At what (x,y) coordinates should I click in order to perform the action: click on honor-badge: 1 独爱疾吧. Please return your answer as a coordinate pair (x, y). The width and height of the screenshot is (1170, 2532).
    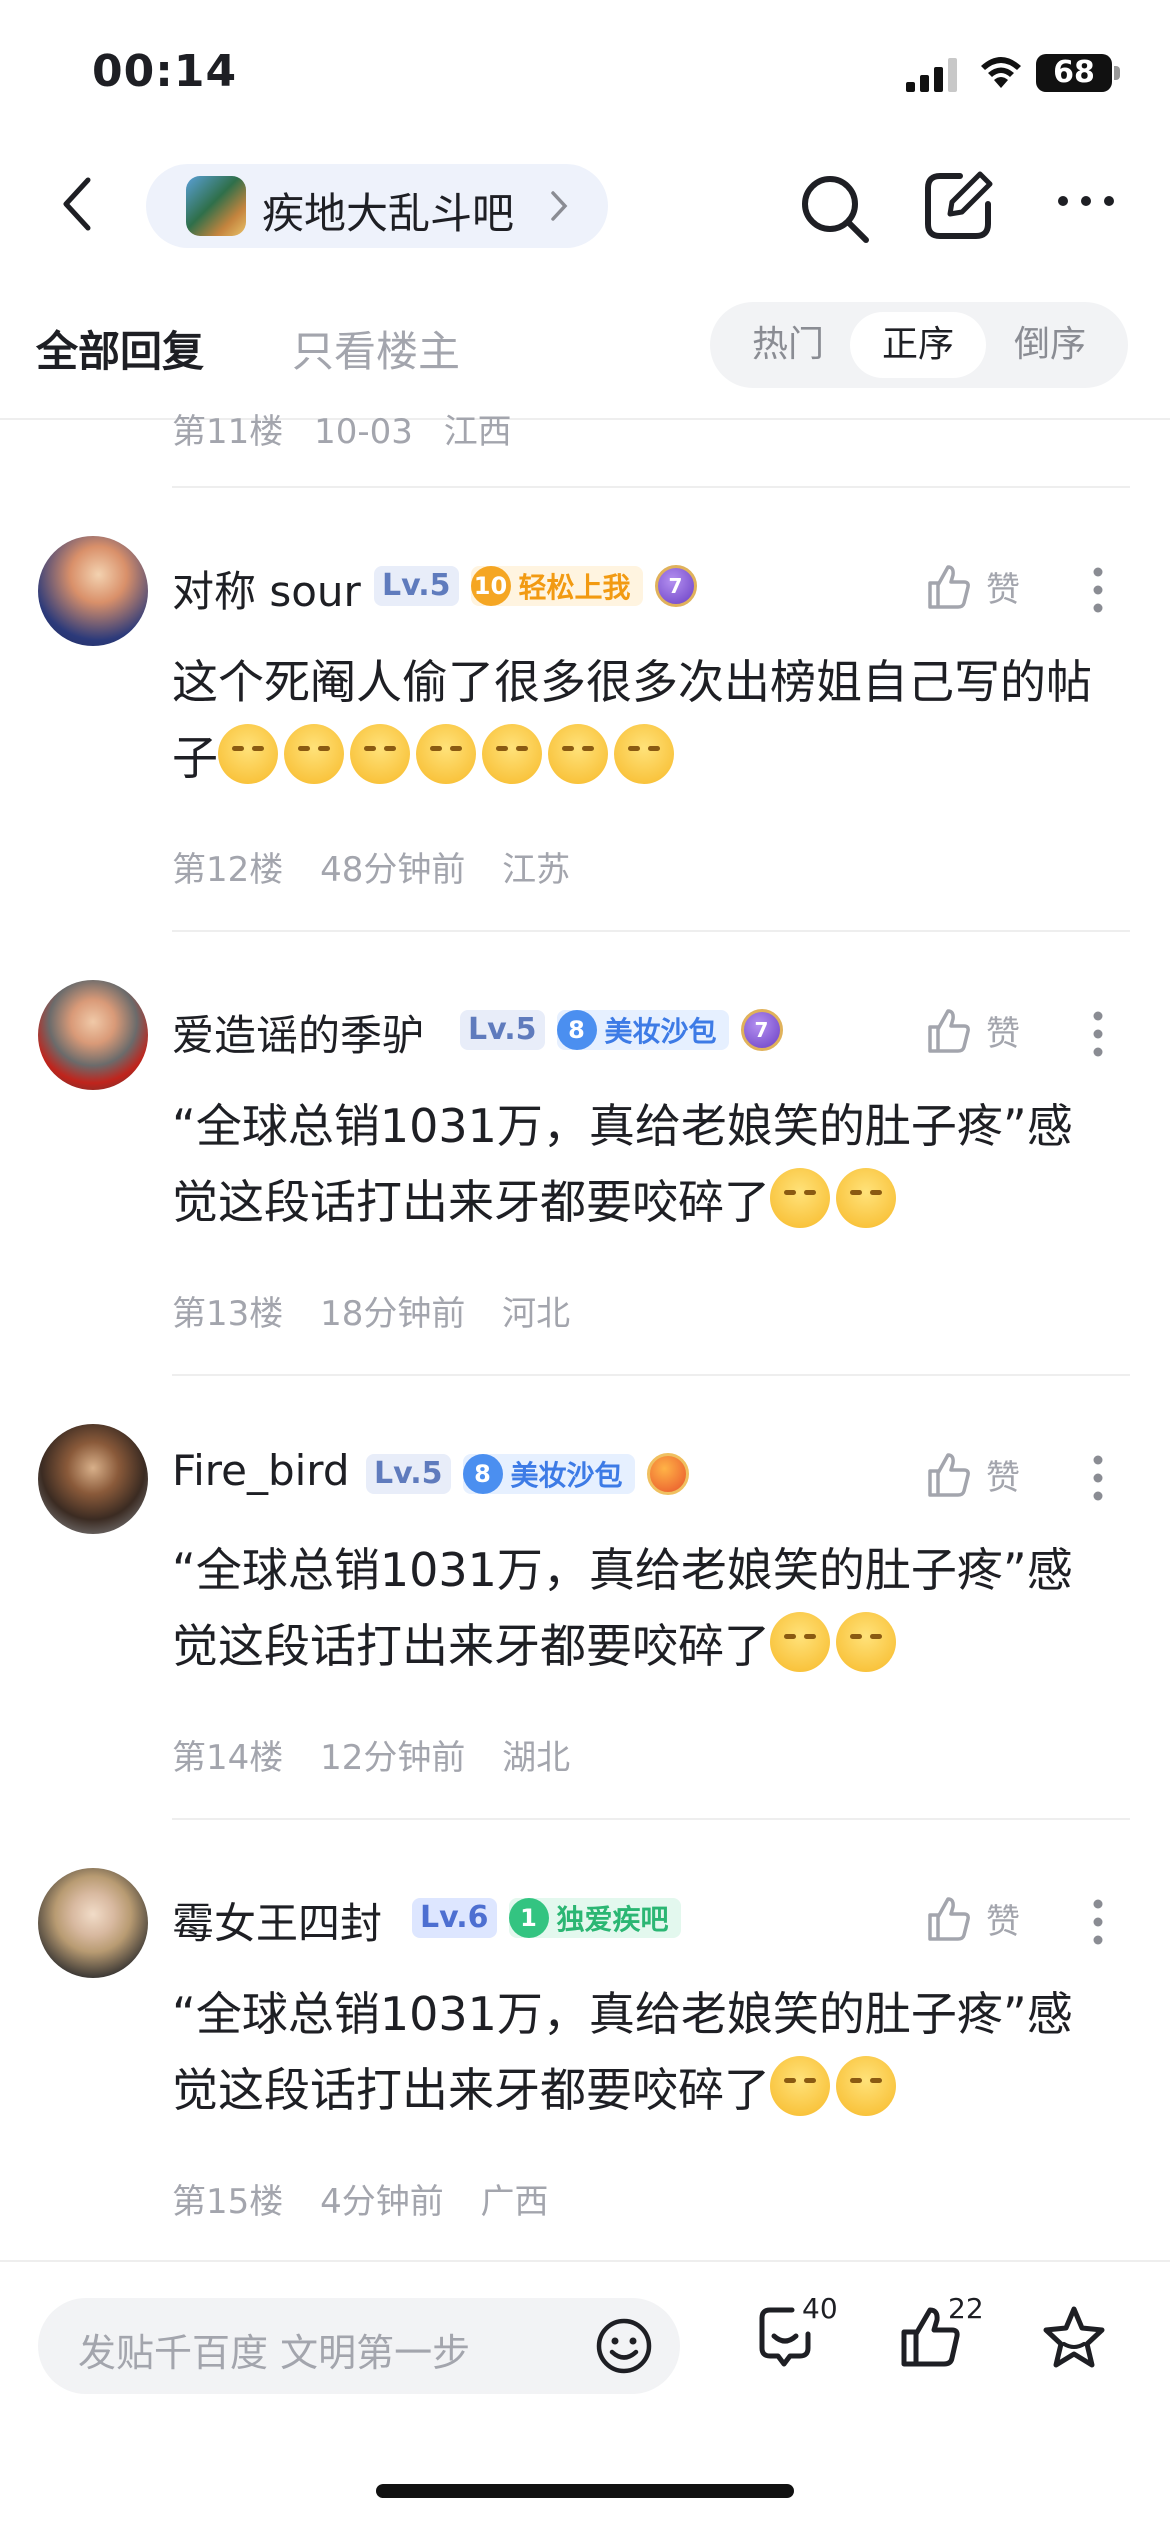
    Looking at the image, I should click on (594, 1918).